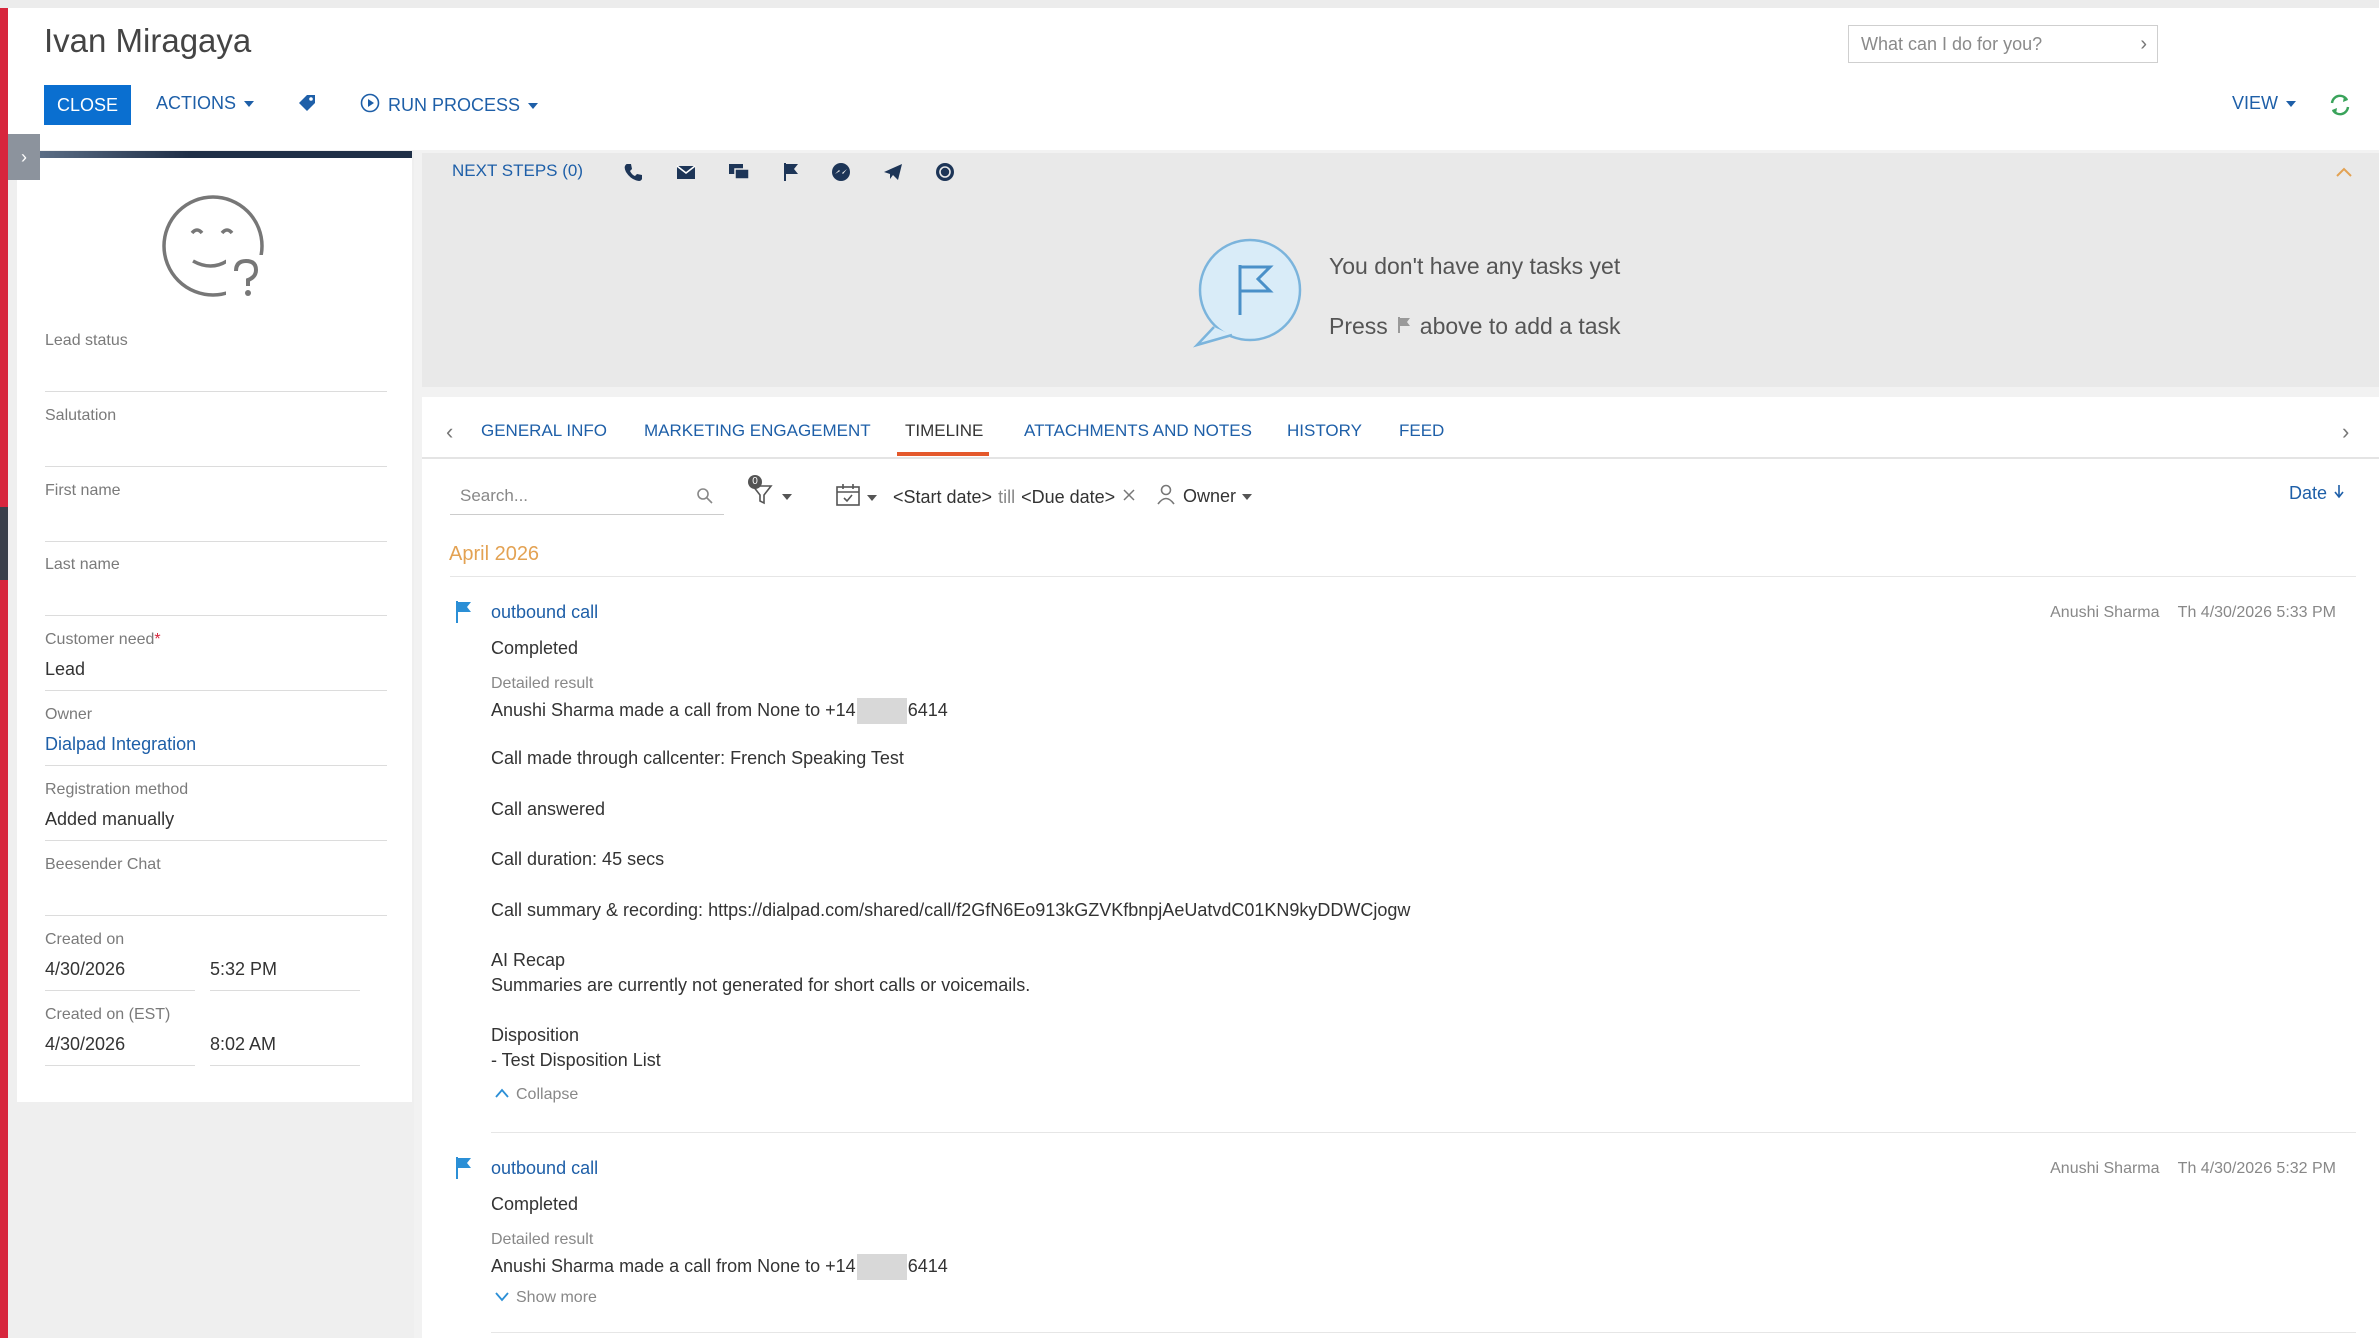 This screenshot has height=1338, width=2379. I want to click on created-on-est-field: Created on (EST) 4/30/2026 8:02 AM, so click(216, 1036).